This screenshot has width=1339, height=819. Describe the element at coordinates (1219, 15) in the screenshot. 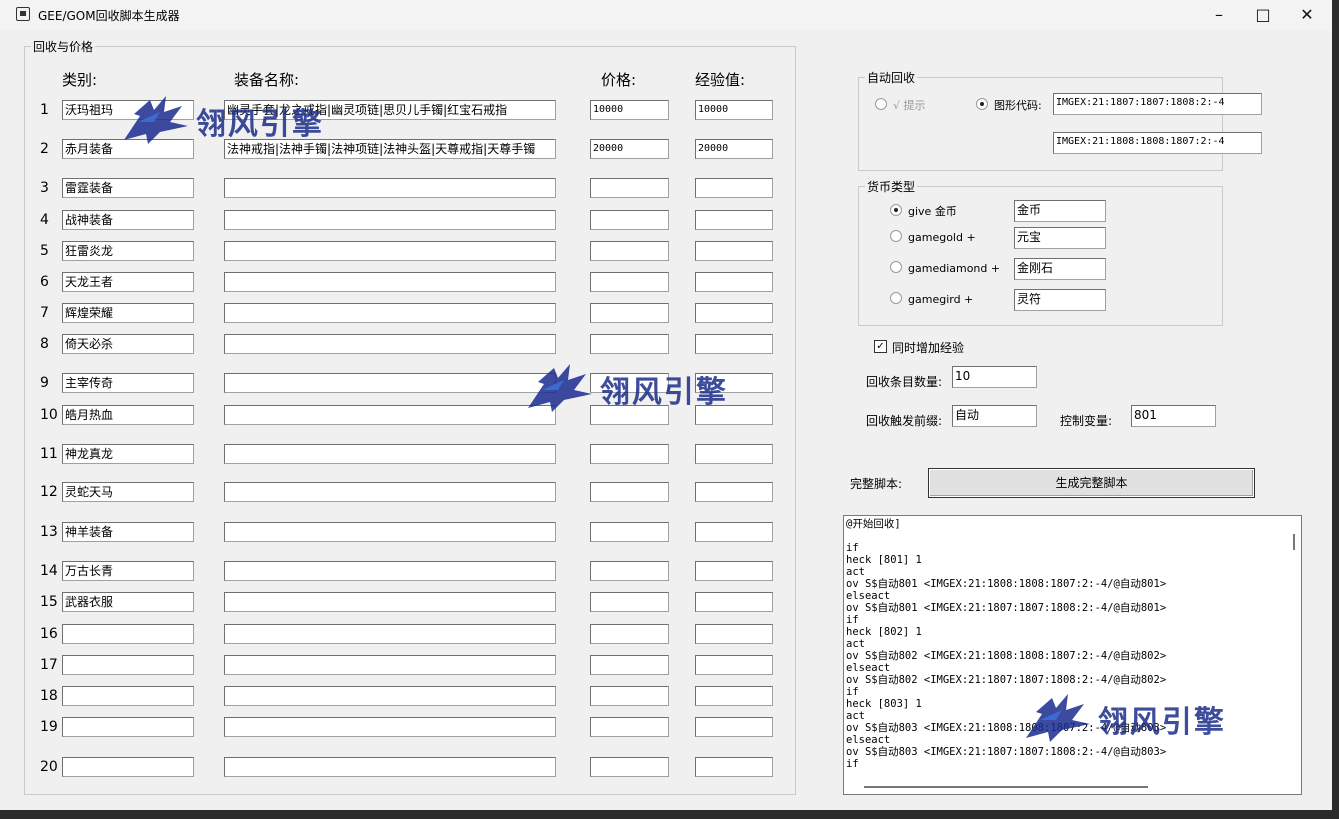

I see `minimize-button: –` at that location.